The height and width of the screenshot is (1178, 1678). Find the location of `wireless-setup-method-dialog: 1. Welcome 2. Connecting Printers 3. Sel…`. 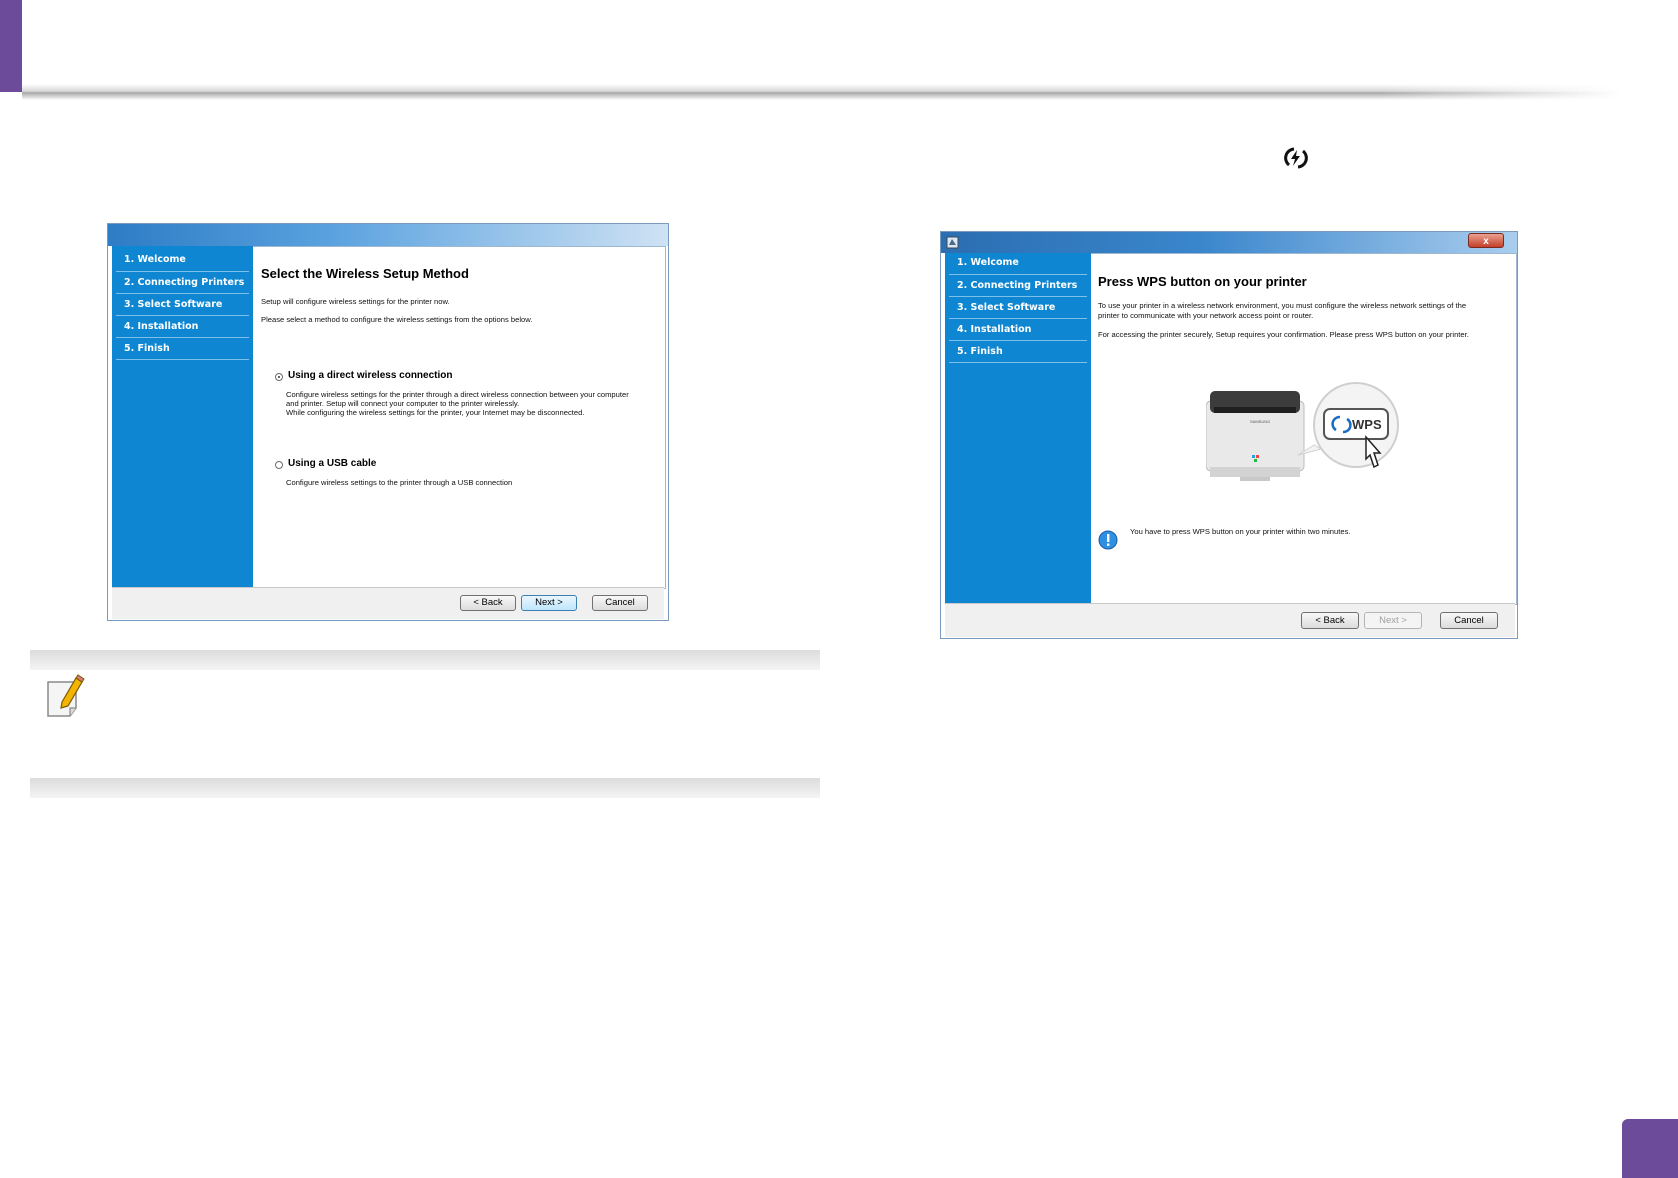

wireless-setup-method-dialog: 1. Welcome 2. Connecting Printers 3. Sel… is located at coordinates (388, 422).